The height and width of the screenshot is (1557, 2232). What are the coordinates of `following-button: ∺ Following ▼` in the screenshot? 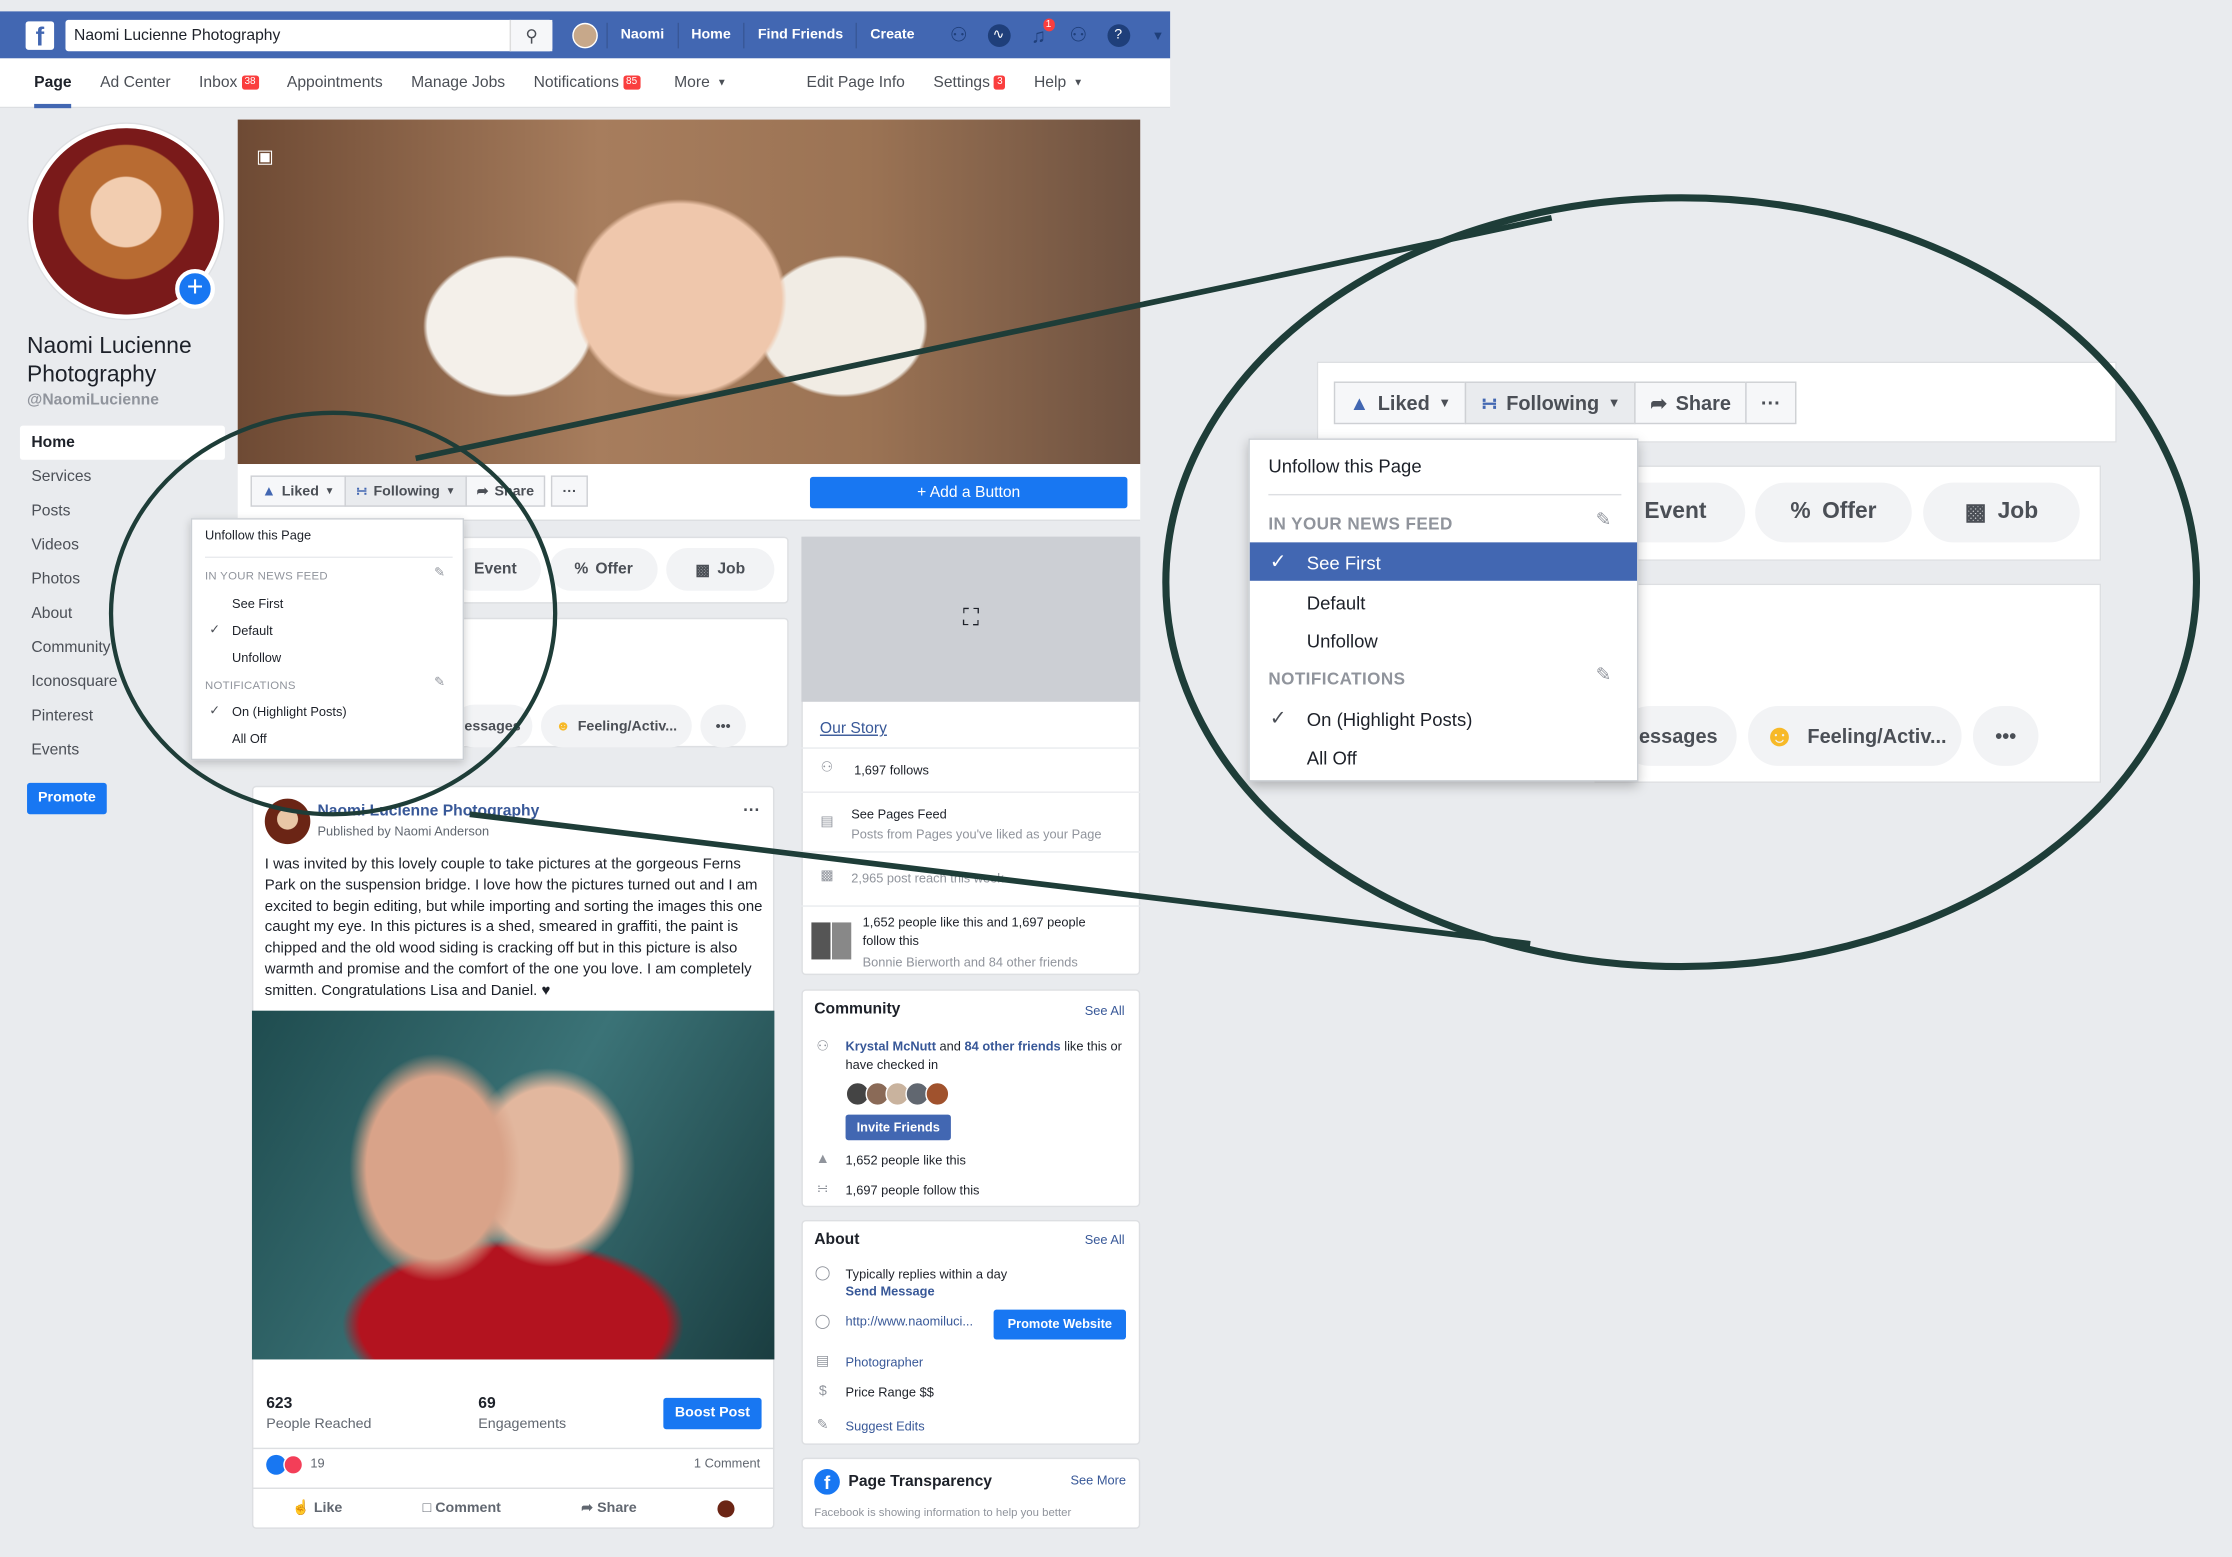 It's located at (405, 491).